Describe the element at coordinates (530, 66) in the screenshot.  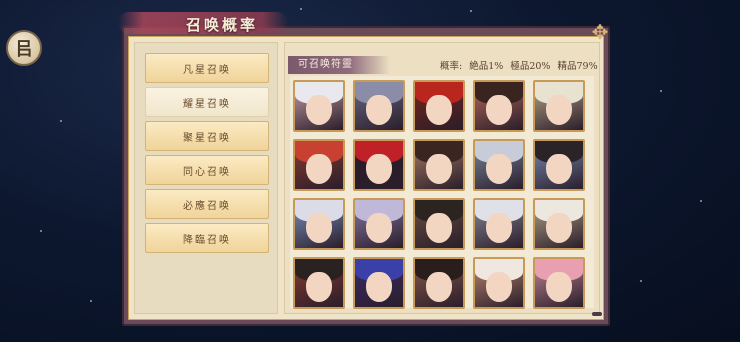
I see `rate-superior: 極品20%` at that location.